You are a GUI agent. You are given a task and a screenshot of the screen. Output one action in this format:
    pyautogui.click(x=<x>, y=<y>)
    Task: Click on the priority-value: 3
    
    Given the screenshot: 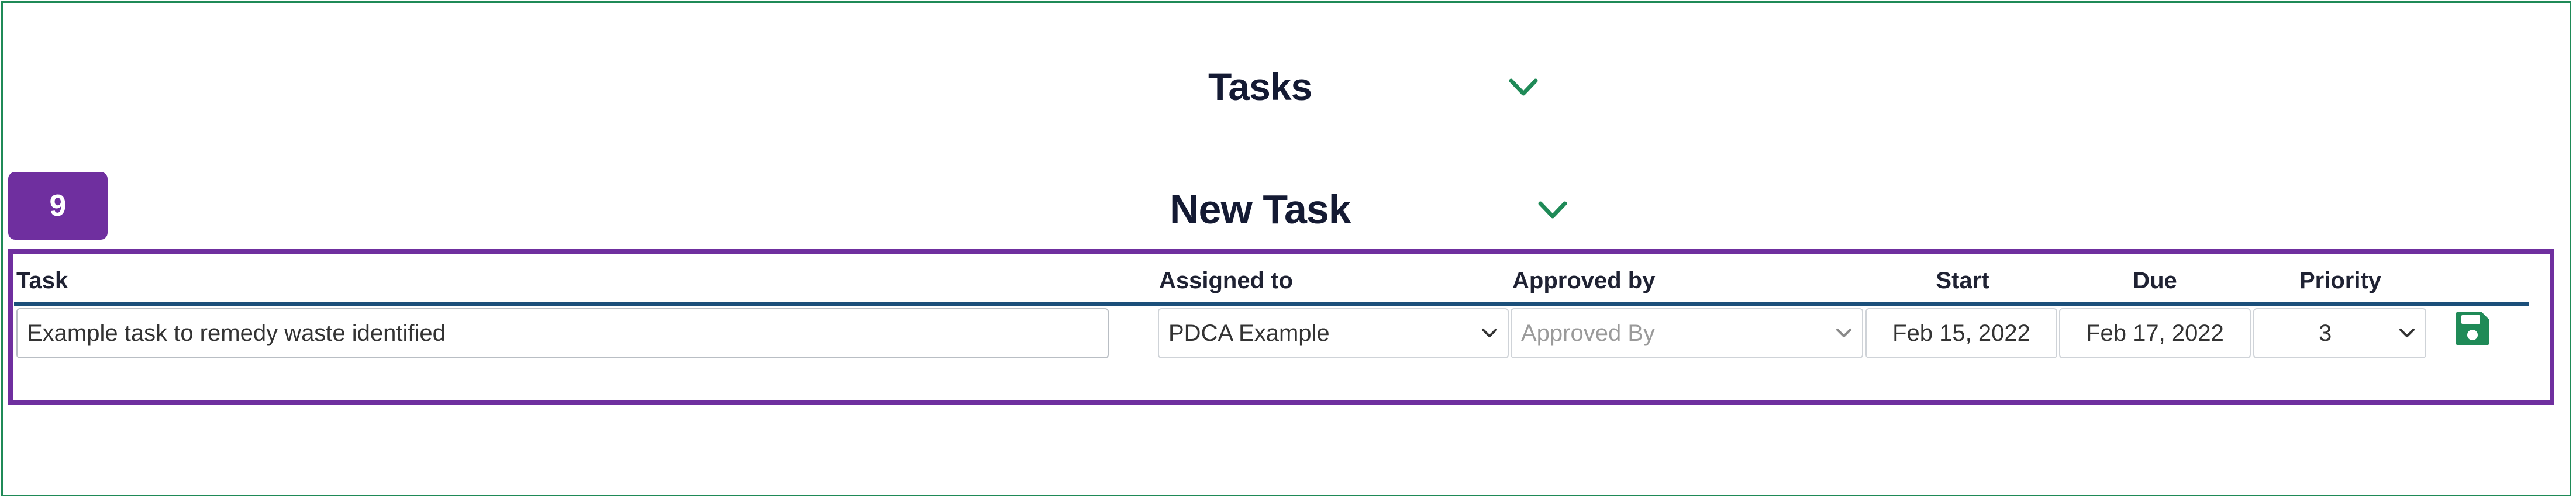 What is the action you would take?
    pyautogui.click(x=2326, y=333)
    